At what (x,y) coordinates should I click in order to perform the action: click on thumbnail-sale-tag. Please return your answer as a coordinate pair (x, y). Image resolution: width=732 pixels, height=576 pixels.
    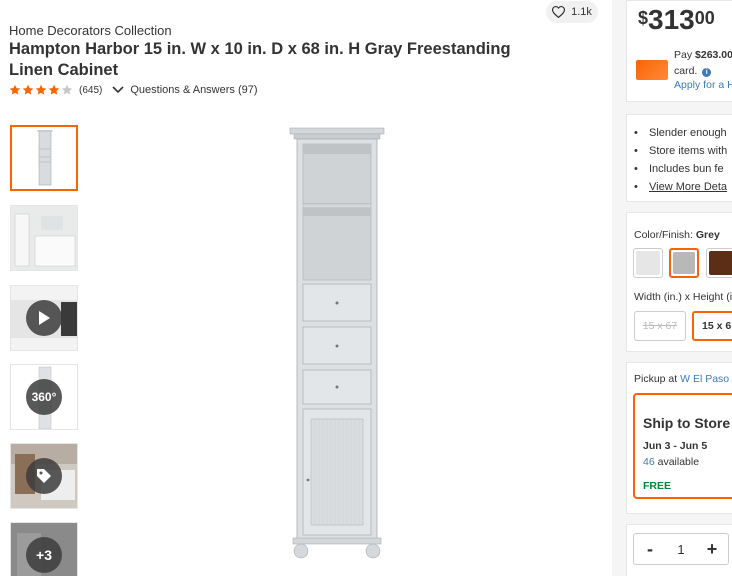
    Looking at the image, I should click on (44, 476).